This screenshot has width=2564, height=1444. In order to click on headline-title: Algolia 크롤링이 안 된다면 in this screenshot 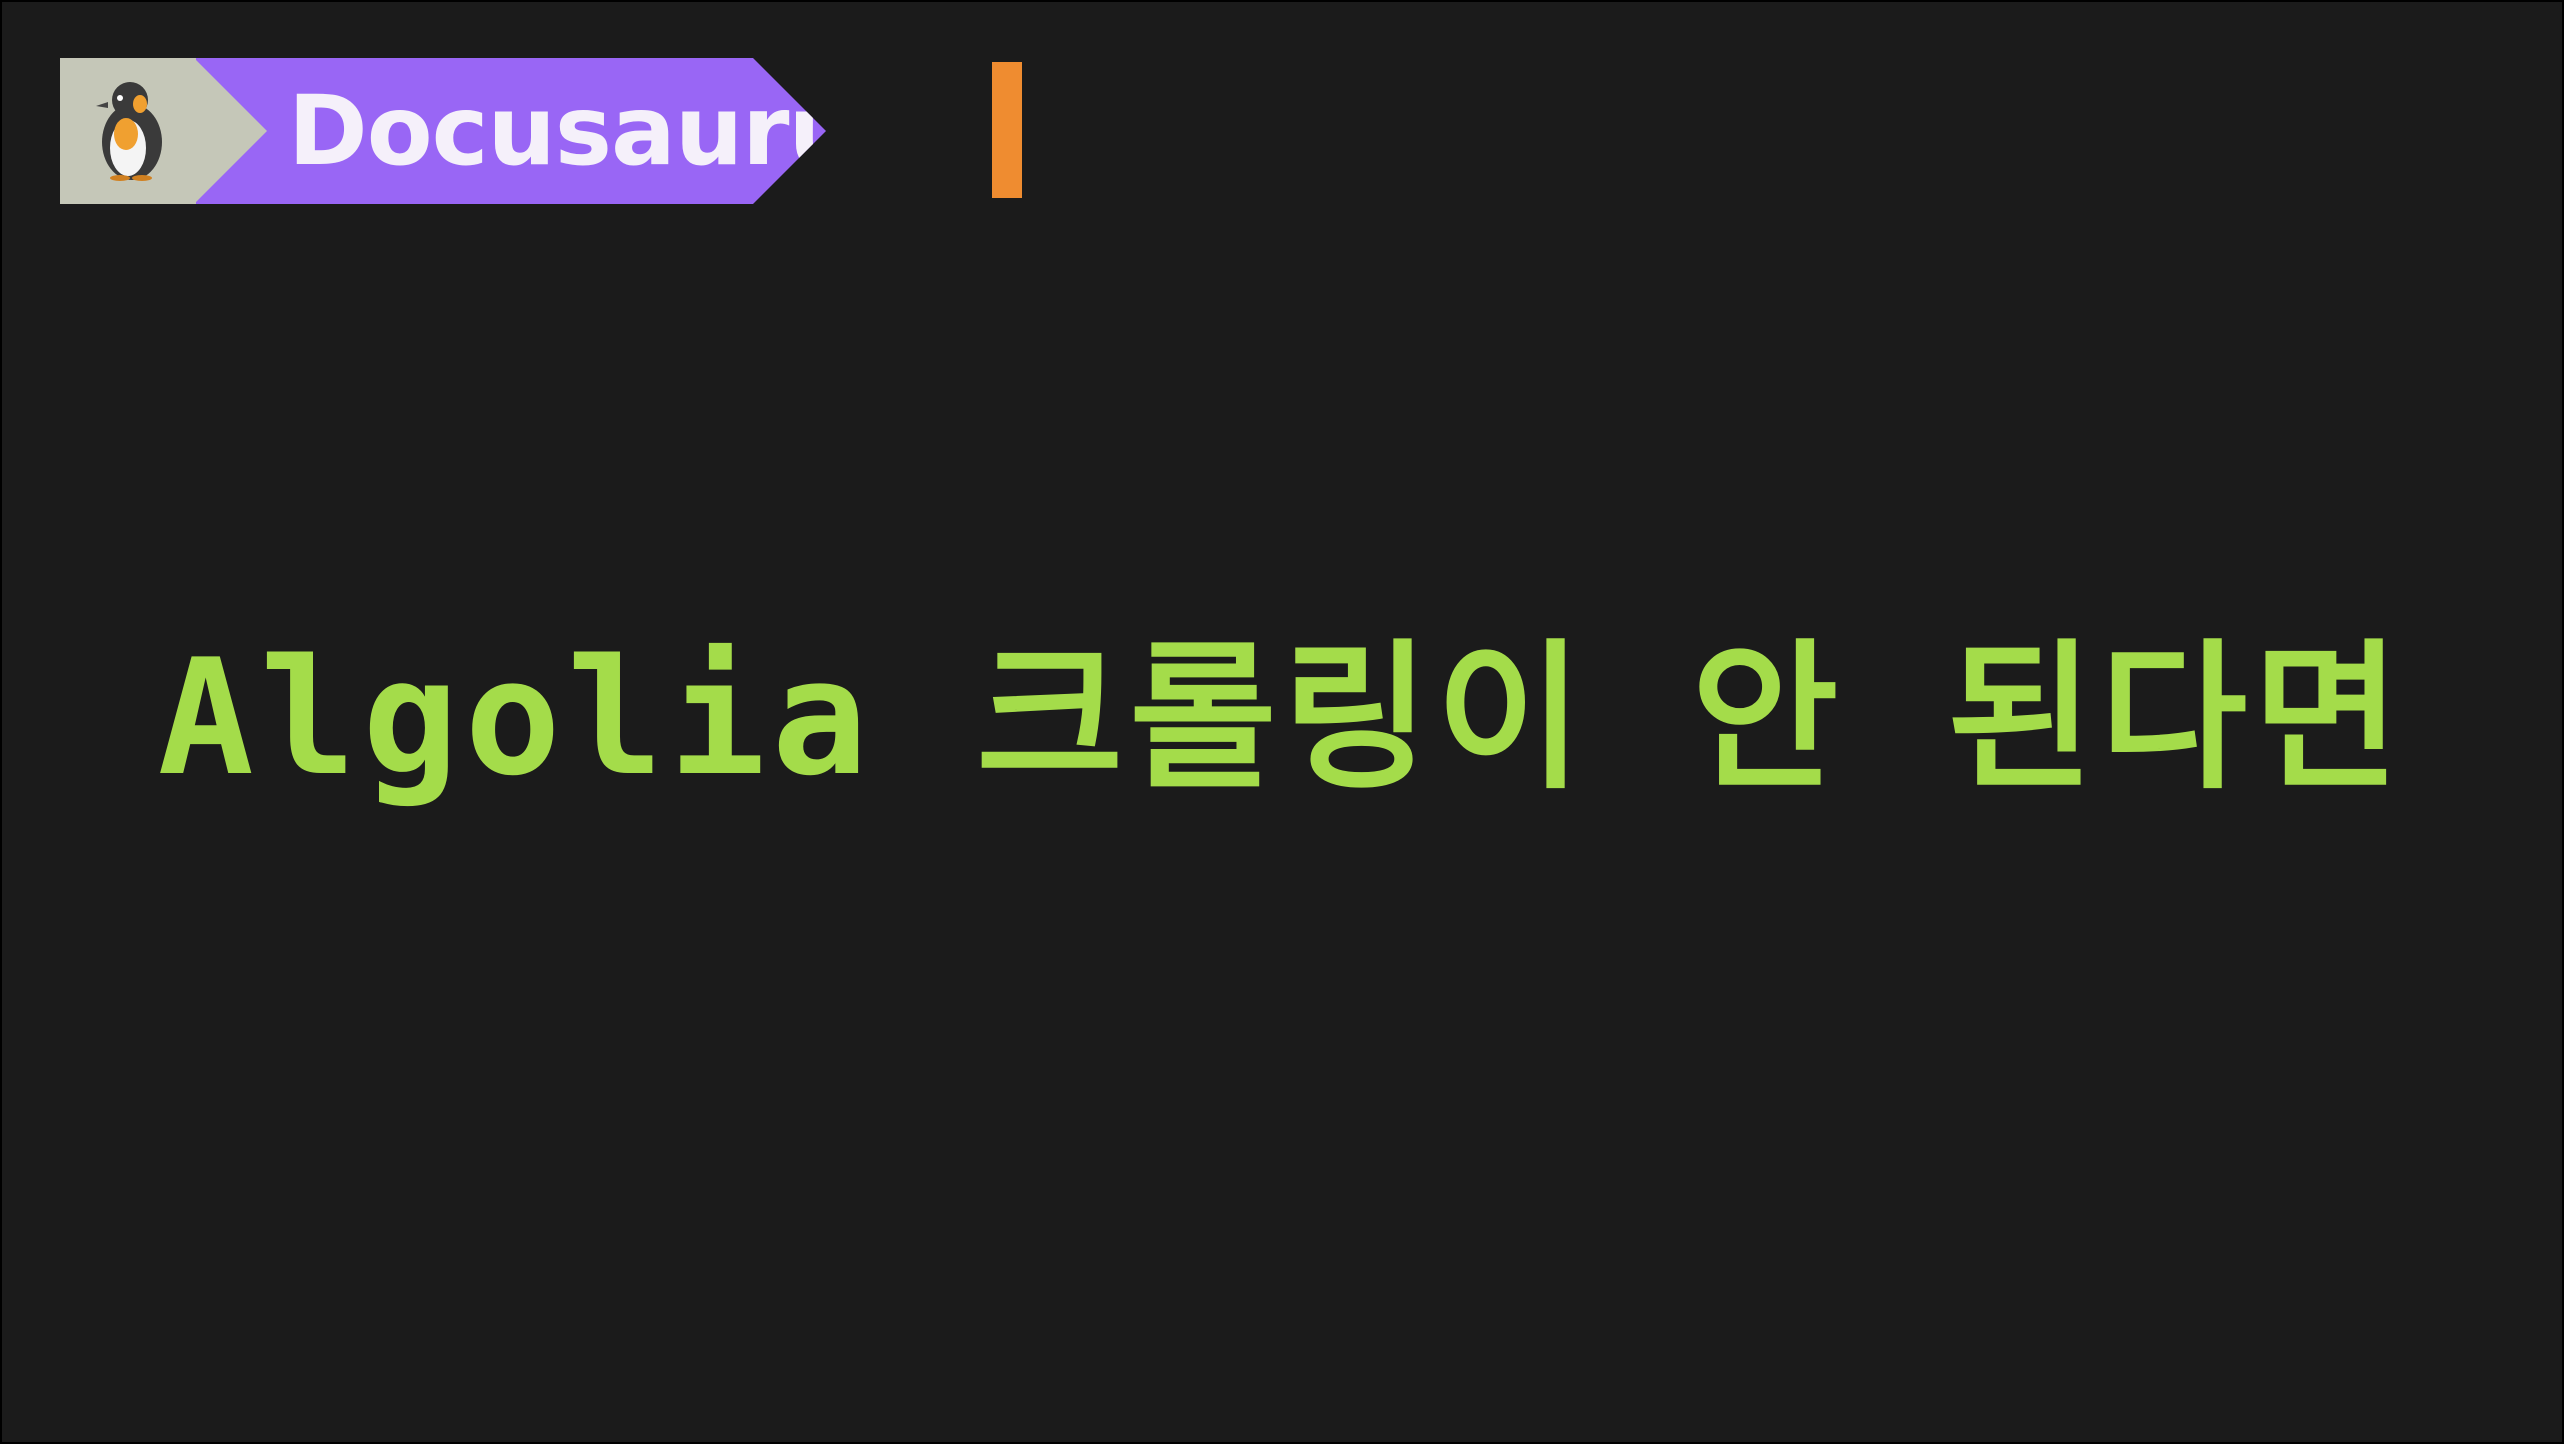, I will do `click(1282, 717)`.